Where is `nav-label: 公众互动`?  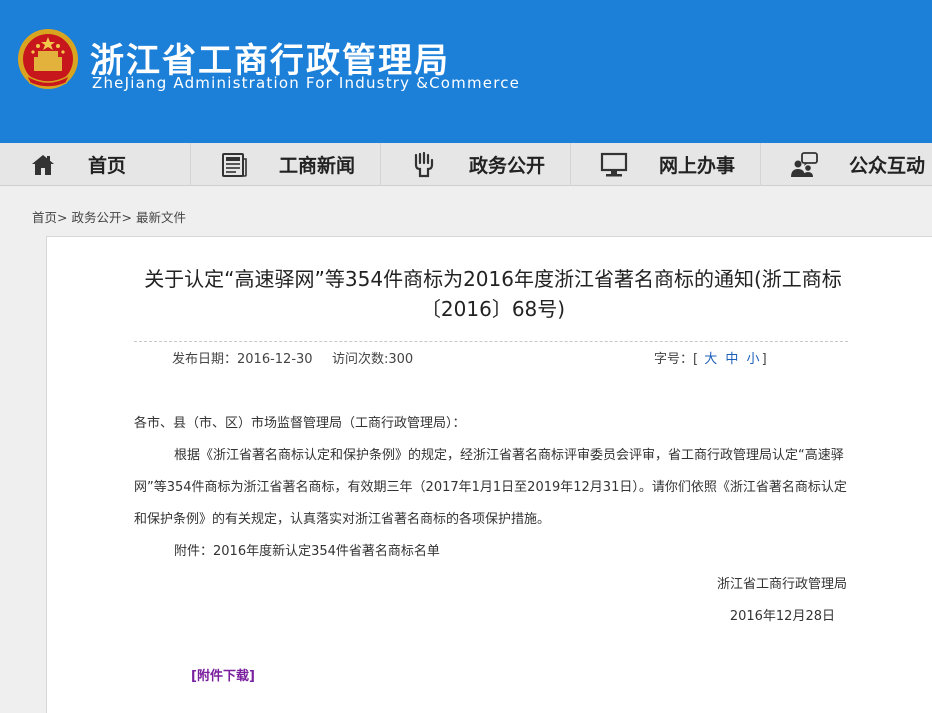 nav-label: 公众互动 is located at coordinates (887, 166).